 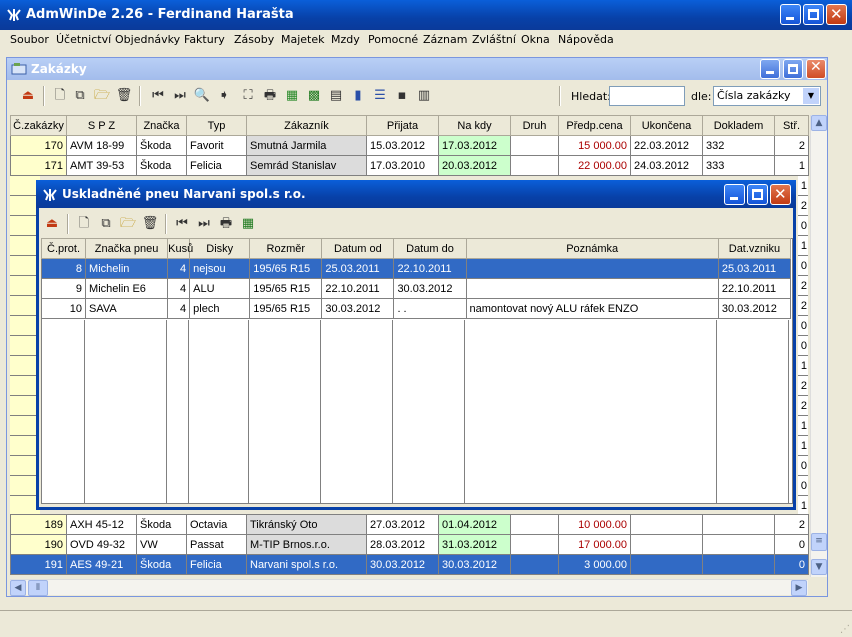 What do you see at coordinates (738, 145) in the screenshot?
I see `cell-doklad: 332` at bounding box center [738, 145].